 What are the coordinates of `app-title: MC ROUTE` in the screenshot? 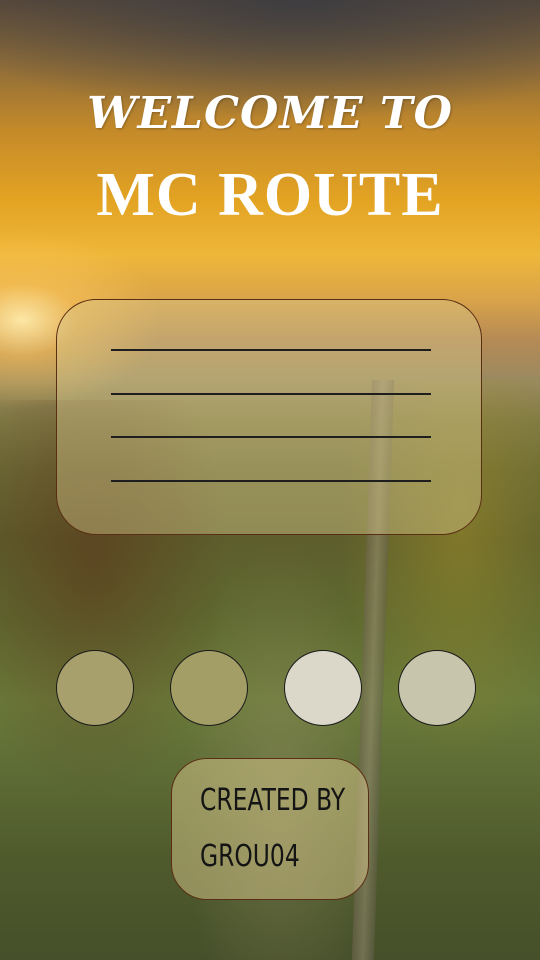 It's located at (270, 195).